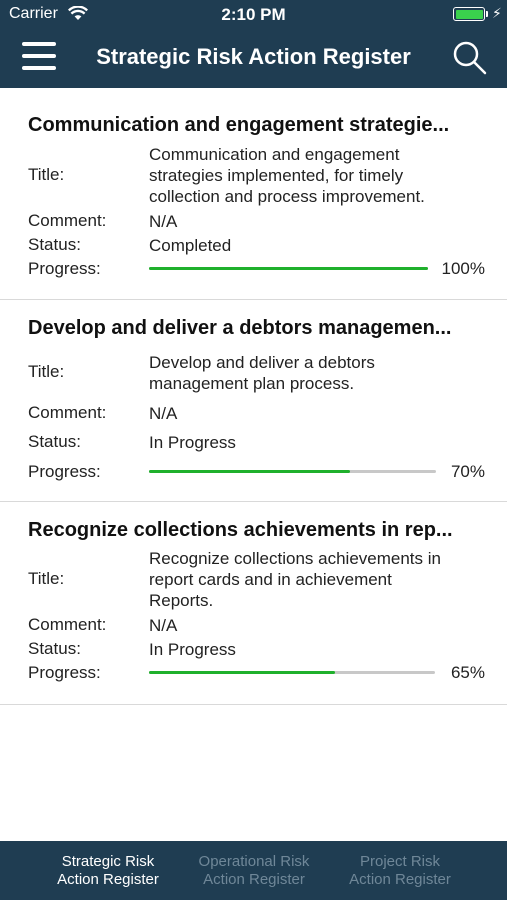 This screenshot has width=507, height=900. What do you see at coordinates (467, 471) in the screenshot?
I see `progress-percent: 70%` at bounding box center [467, 471].